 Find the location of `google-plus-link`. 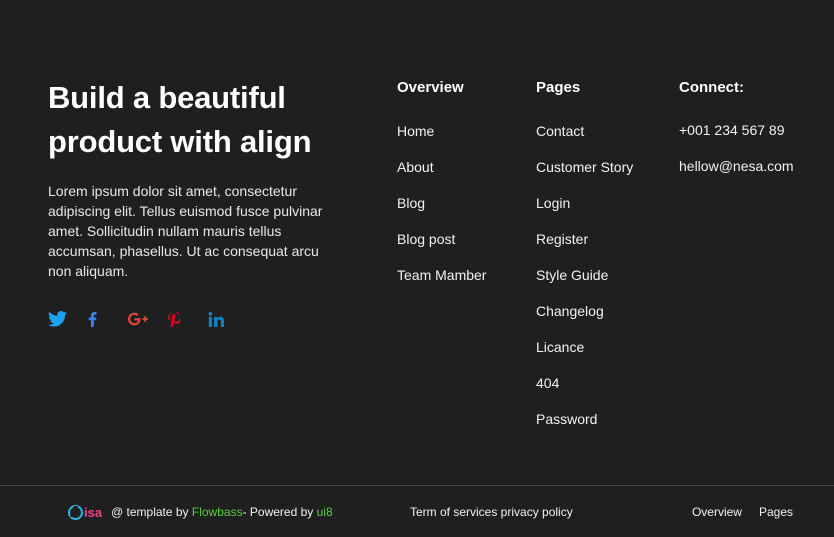

google-plus-link is located at coordinates (148, 319).